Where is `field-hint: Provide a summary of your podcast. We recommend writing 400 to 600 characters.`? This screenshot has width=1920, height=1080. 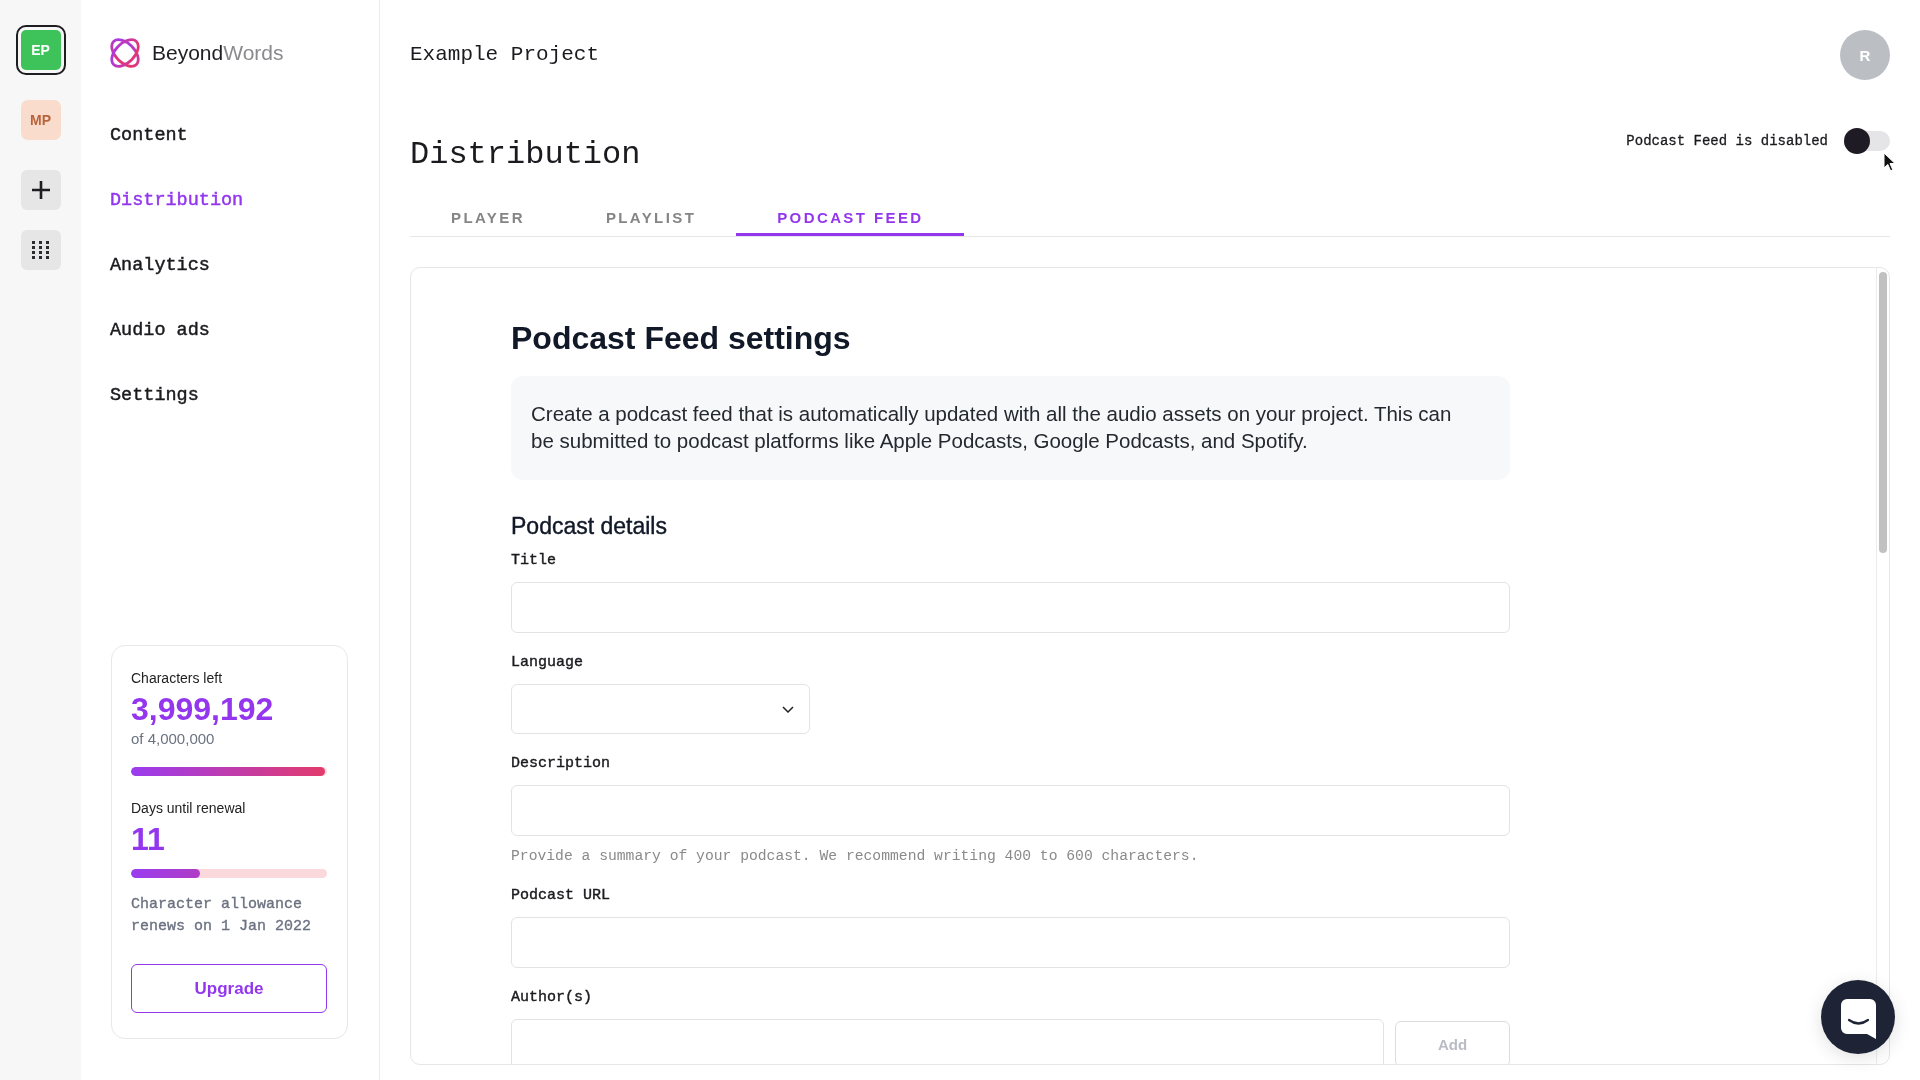 field-hint: Provide a summary of your podcast. We recommend writing 400 to 600 characters. is located at coordinates (855, 856).